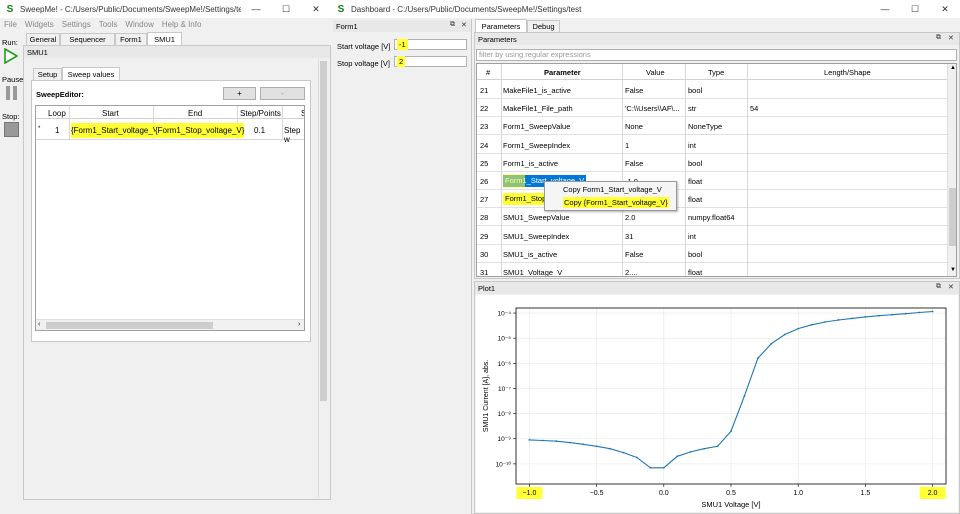  I want to click on start-voltage-input: -1, so click(430, 44).